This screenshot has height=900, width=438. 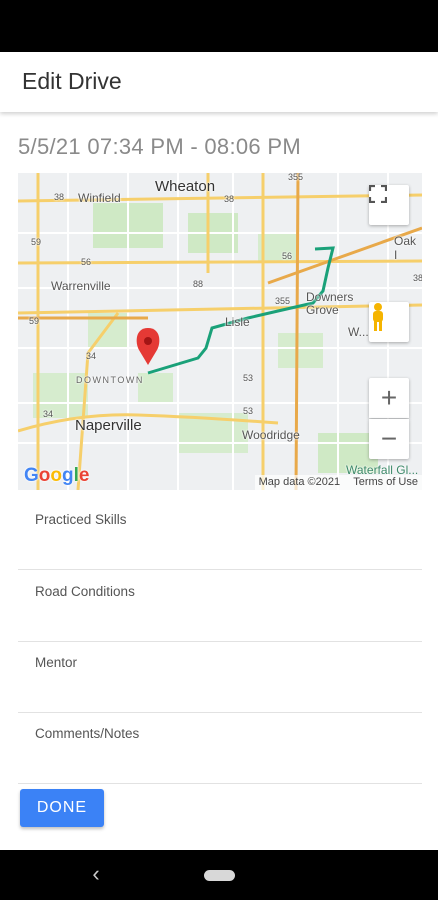 What do you see at coordinates (85, 591) in the screenshot?
I see `road-conditions-label: Road Conditions` at bounding box center [85, 591].